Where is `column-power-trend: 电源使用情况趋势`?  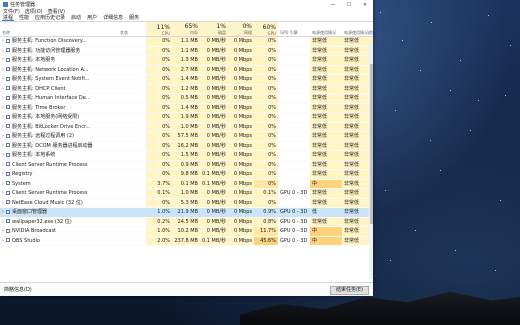 column-power-trend: 电源使用情况趋势 is located at coordinates (357, 29).